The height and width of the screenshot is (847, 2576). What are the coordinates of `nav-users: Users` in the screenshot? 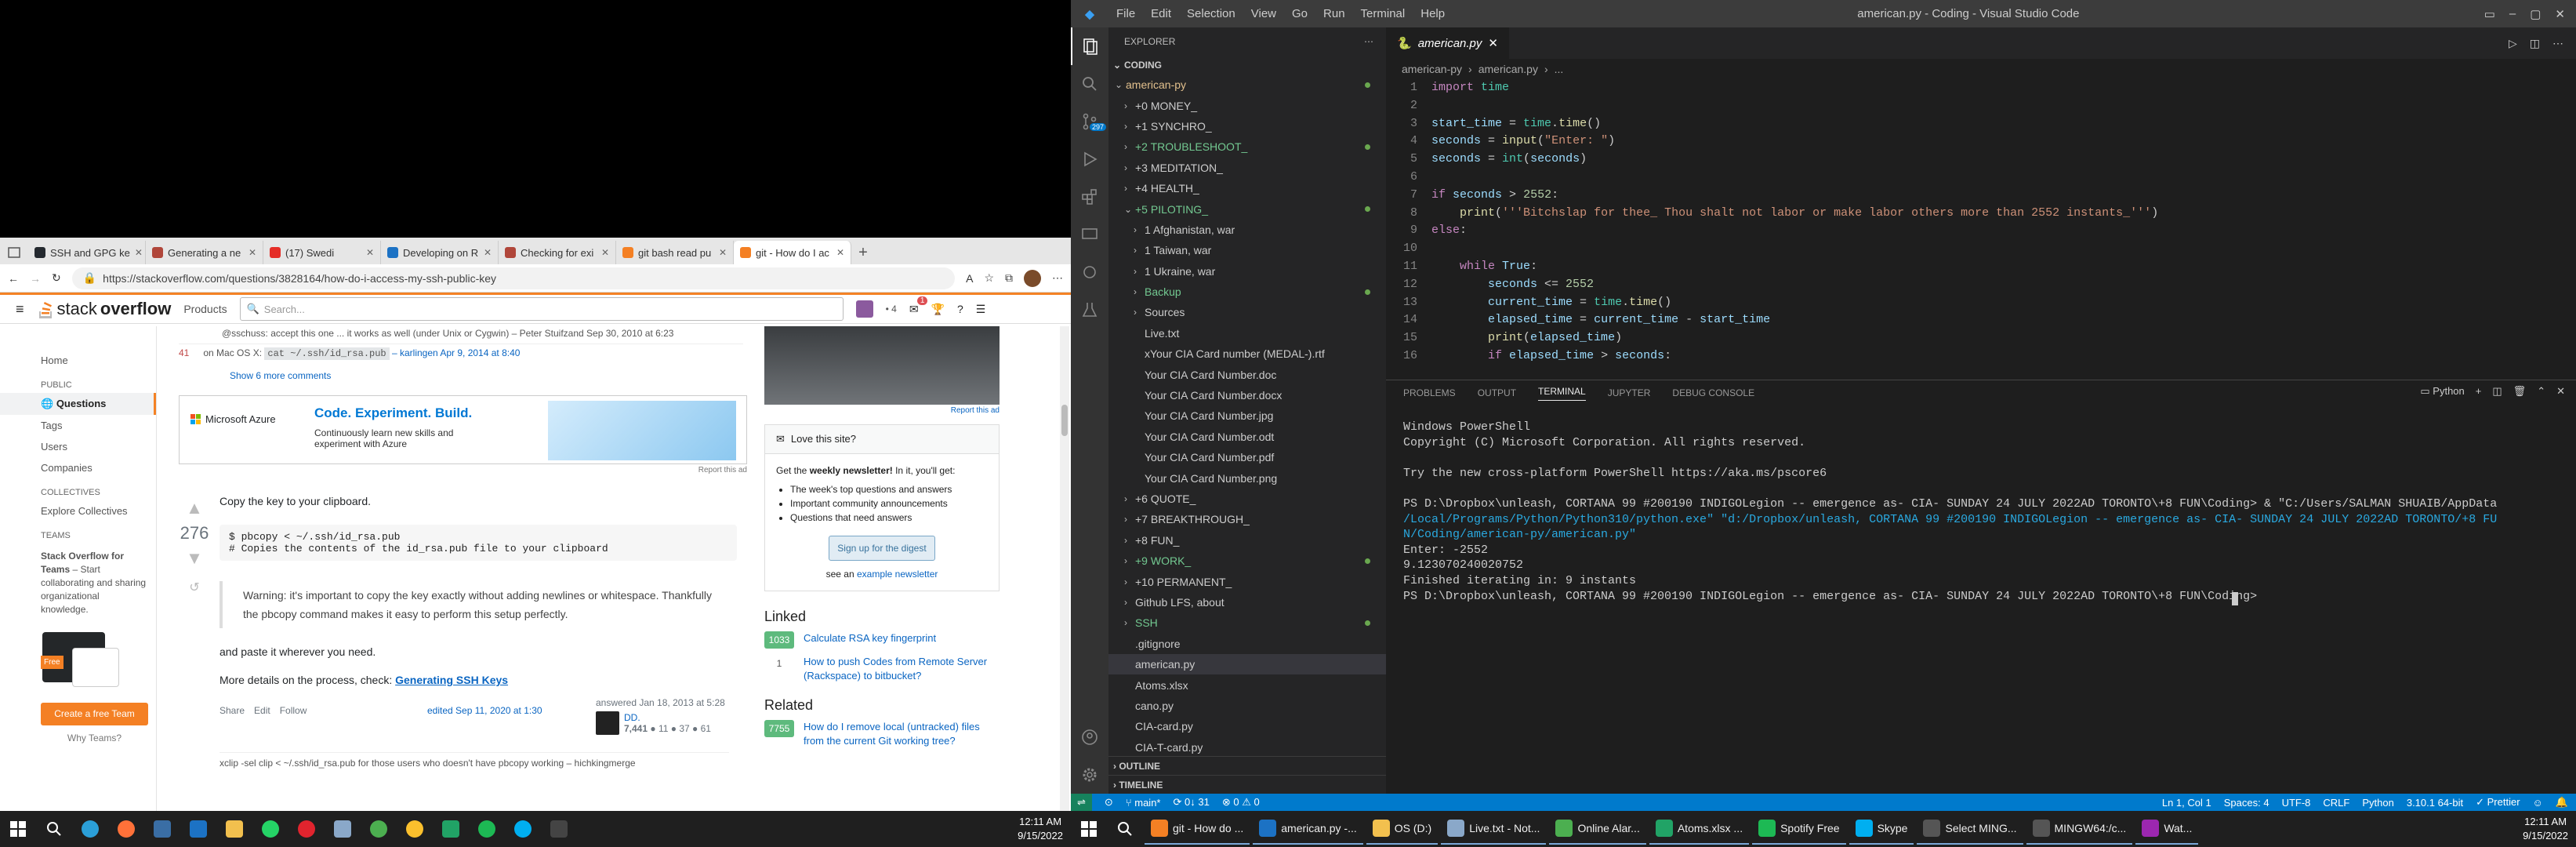 It's located at (78, 446).